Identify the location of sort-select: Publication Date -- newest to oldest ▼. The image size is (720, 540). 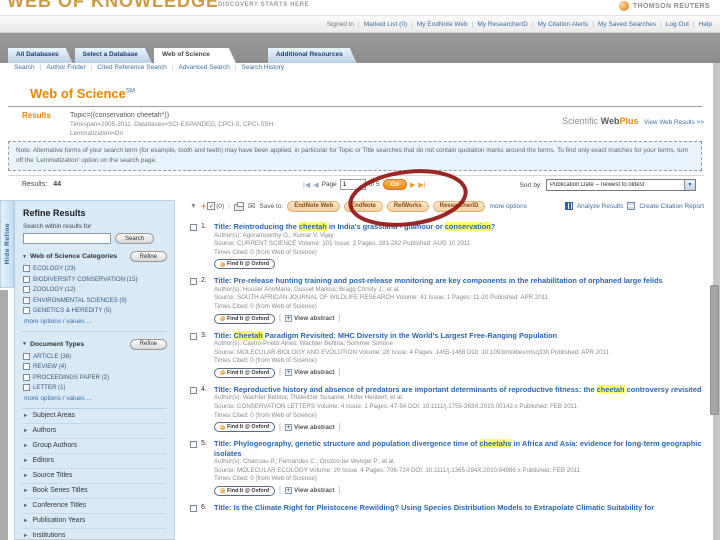
(621, 185).